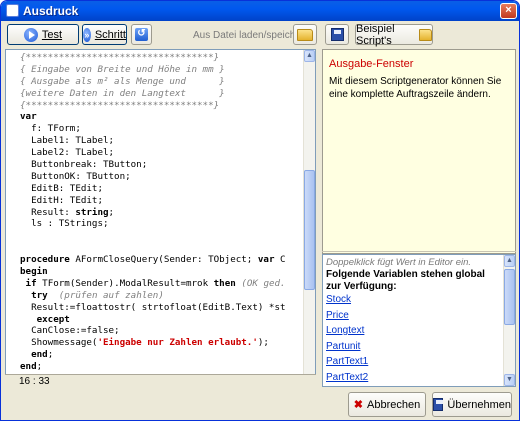 This screenshot has height=421, width=520. Describe the element at coordinates (305, 34) in the screenshot. I see `load-file-button` at that location.